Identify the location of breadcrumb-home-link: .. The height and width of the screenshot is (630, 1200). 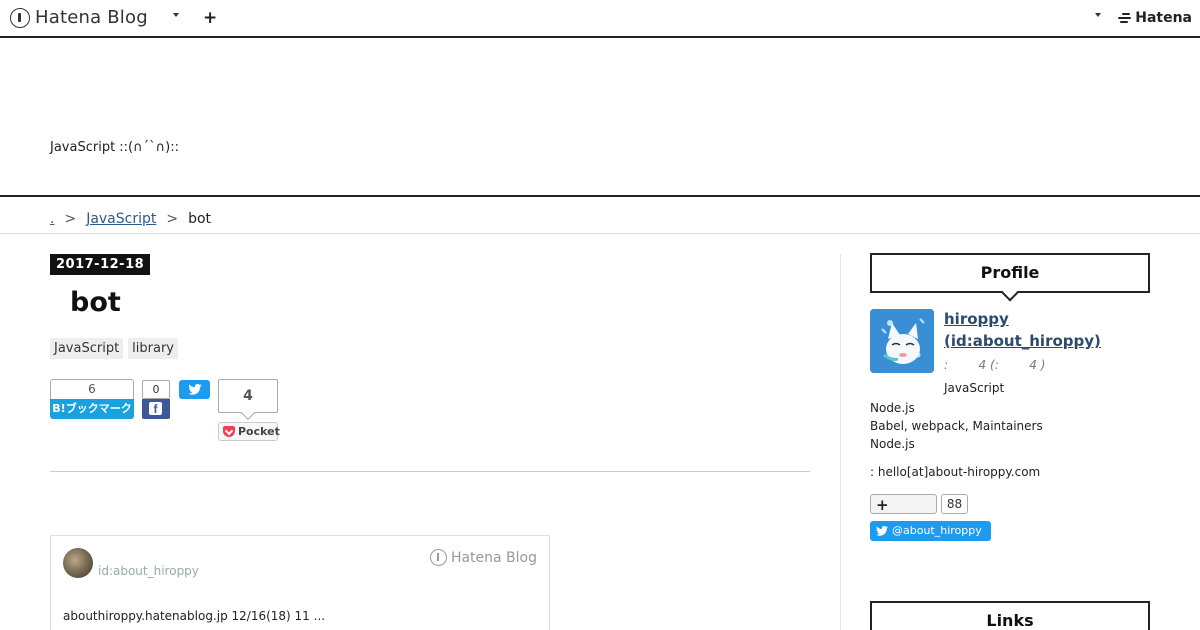
(52, 219).